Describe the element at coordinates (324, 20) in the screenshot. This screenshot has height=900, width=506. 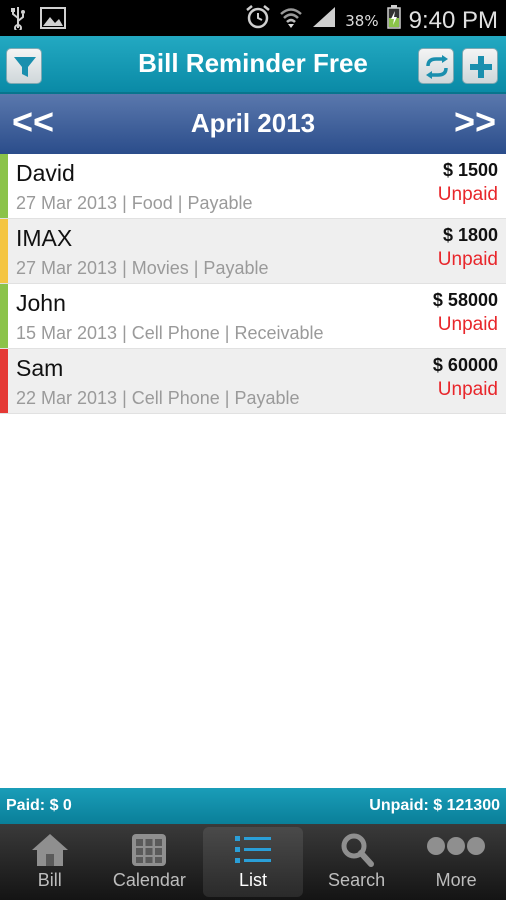
I see `signal-icon` at that location.